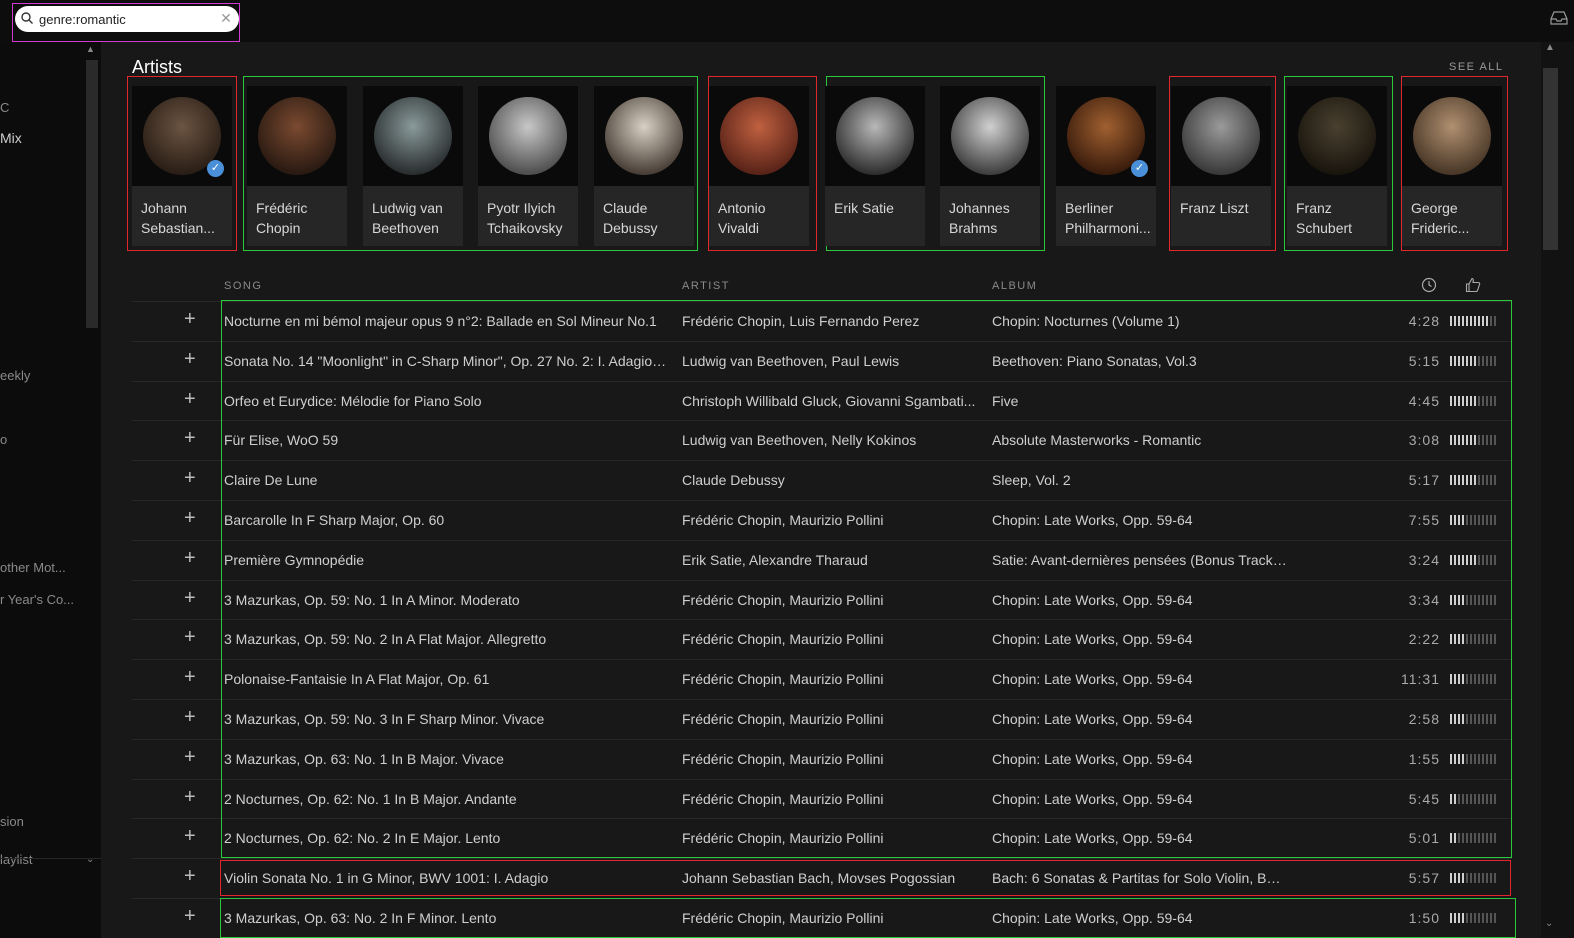  What do you see at coordinates (742, 218) in the screenshot?
I see `artist-name: Antonio Vivaldi` at bounding box center [742, 218].